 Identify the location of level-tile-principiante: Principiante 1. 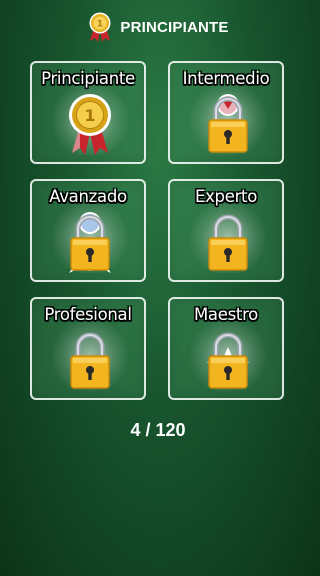
(88, 112).